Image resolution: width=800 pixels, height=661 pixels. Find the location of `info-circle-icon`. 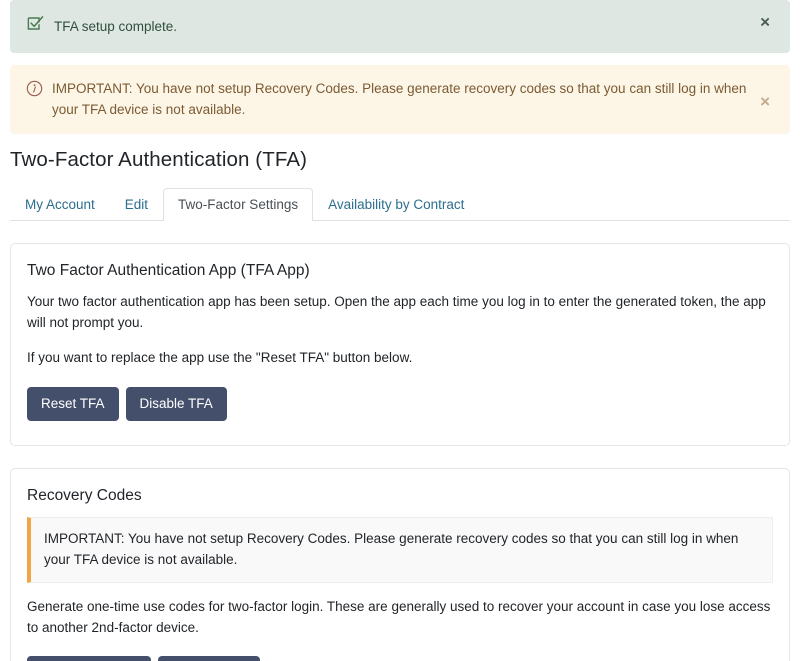

info-circle-icon is located at coordinates (34, 91).